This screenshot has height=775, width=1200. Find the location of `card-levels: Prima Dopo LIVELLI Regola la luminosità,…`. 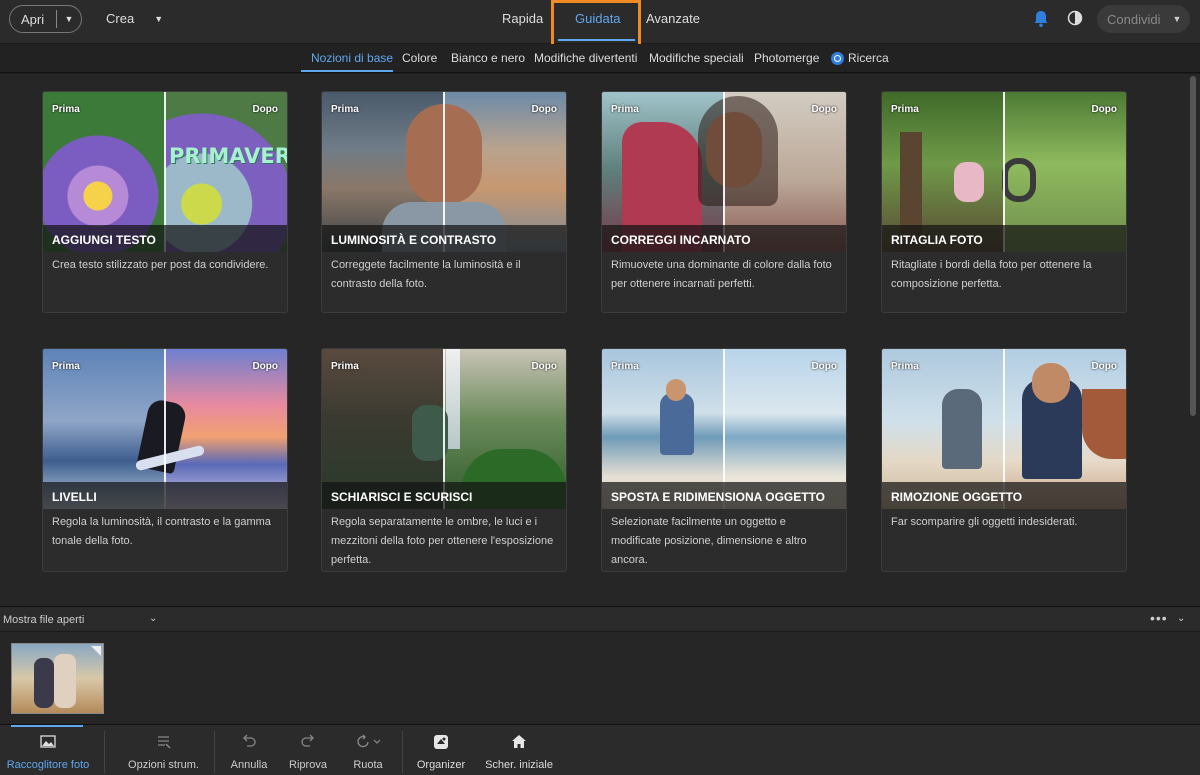

card-levels: Prima Dopo LIVELLI Regola la luminosità,… is located at coordinates (165, 460).